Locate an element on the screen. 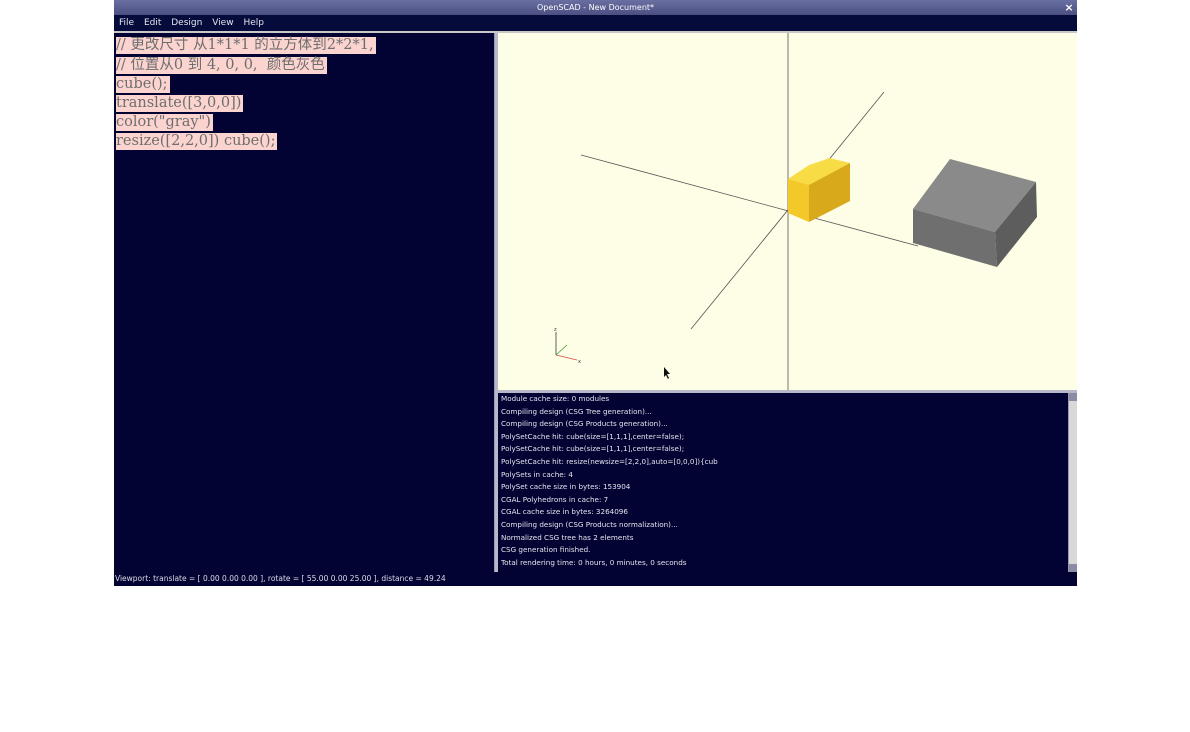 Image resolution: width=1190 pixels, height=732 pixels. menu-view: View is located at coordinates (222, 23).